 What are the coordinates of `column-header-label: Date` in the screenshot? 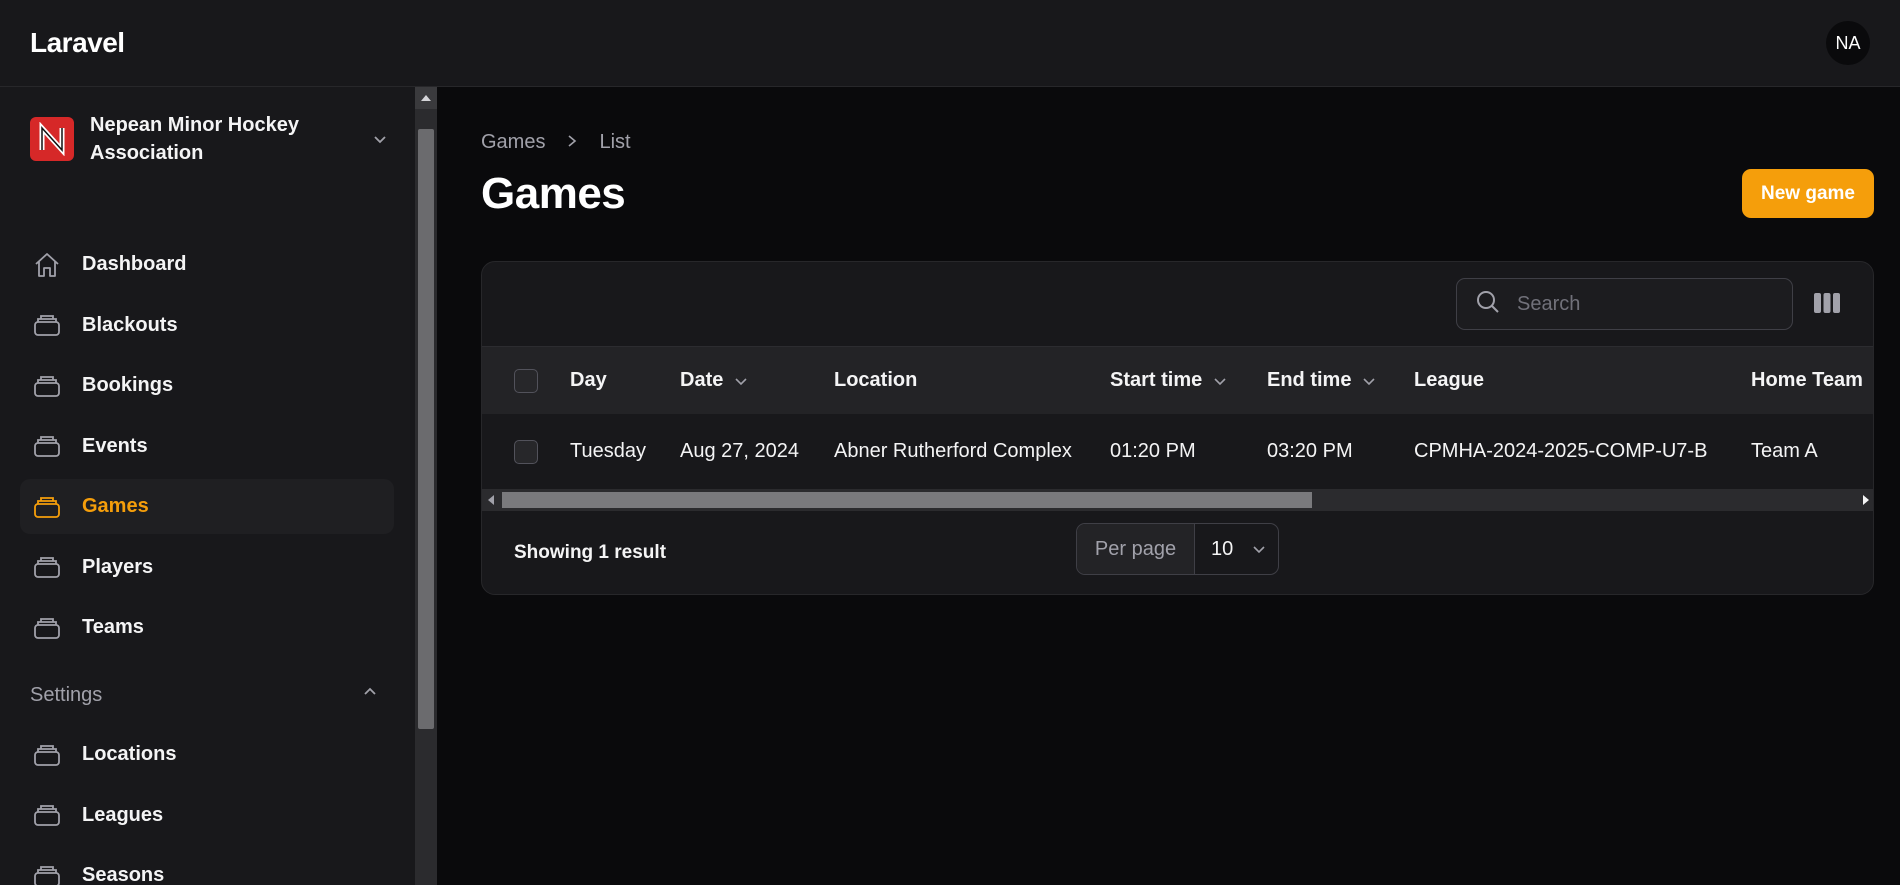 It's located at (702, 380).